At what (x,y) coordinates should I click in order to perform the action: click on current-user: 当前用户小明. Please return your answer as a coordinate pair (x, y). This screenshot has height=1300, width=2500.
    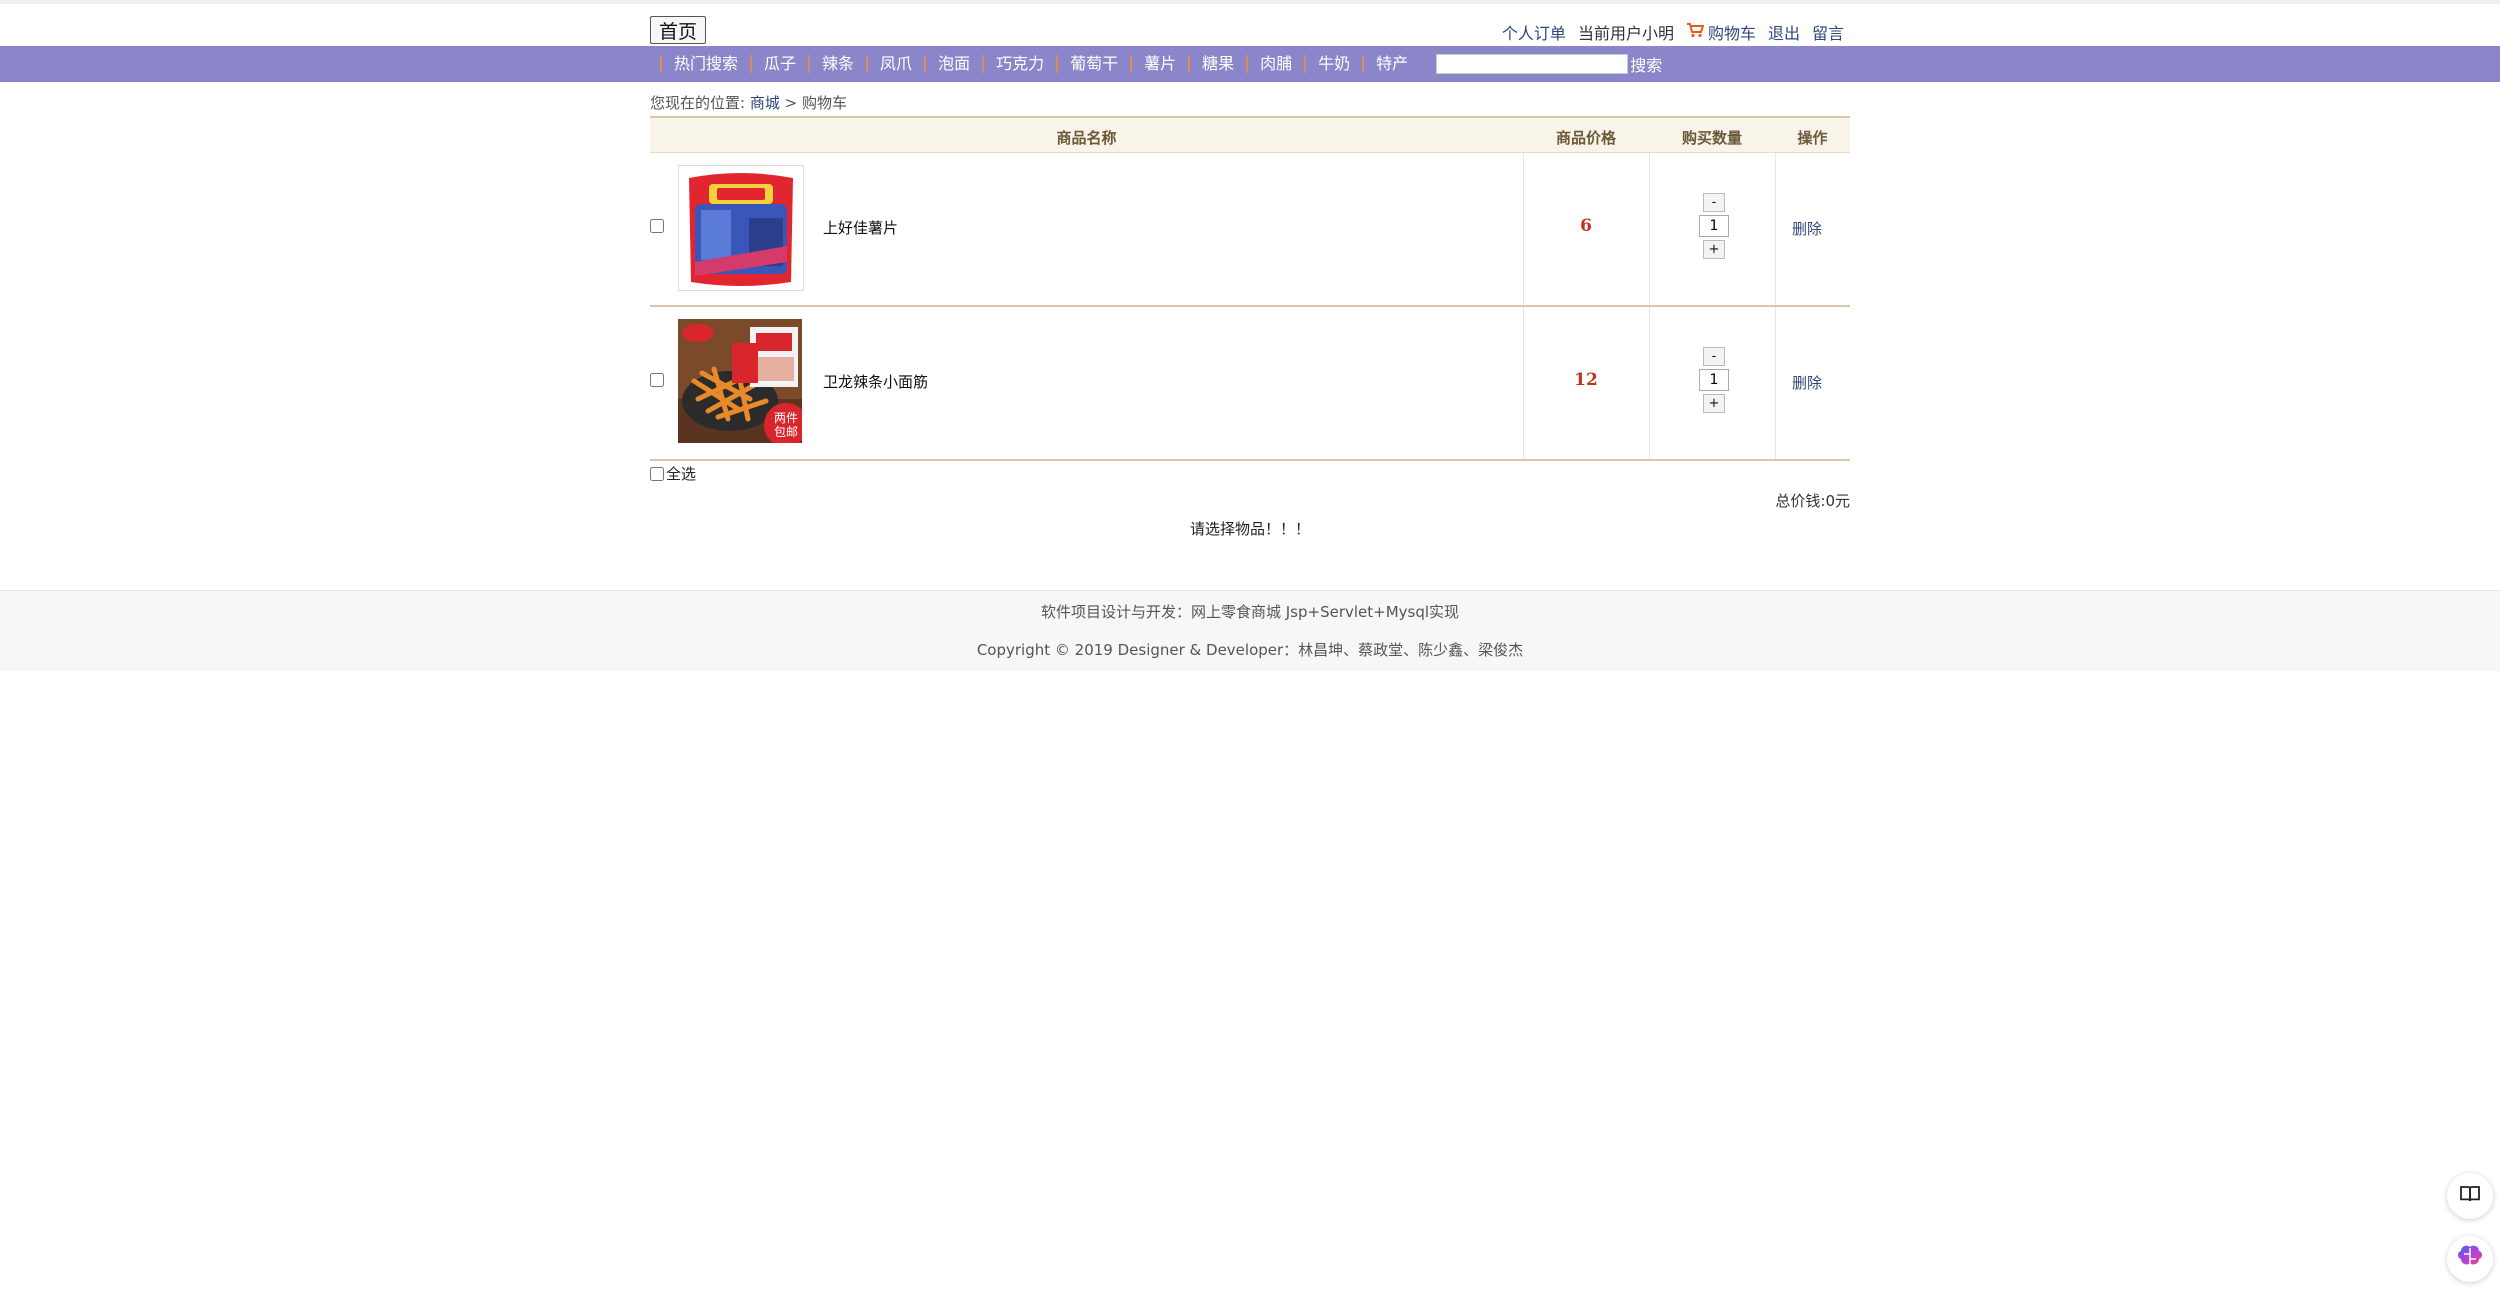
    Looking at the image, I should click on (1625, 33).